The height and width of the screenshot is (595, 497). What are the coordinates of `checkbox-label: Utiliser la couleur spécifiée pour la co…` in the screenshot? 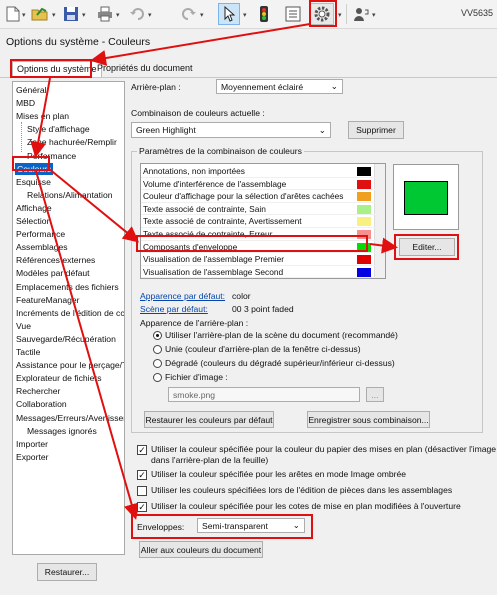 It's located at (324, 449).